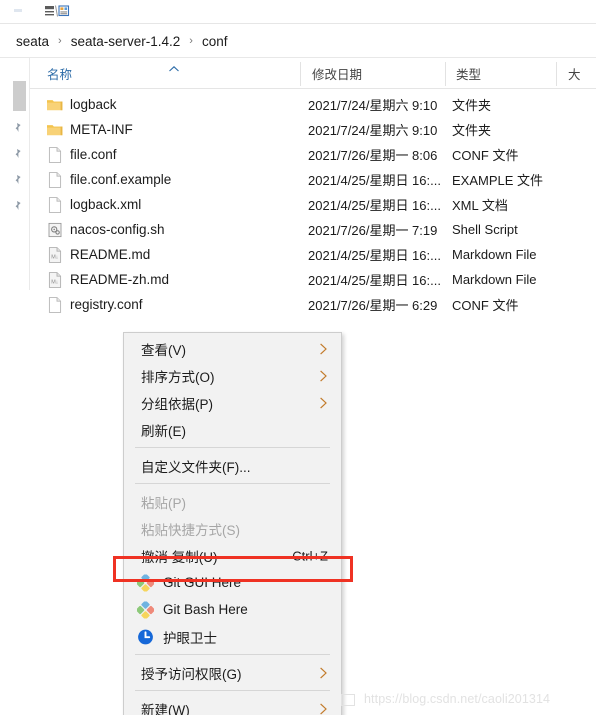 The width and height of the screenshot is (596, 715). I want to click on breadcrumb-item-2: conf, so click(215, 41).